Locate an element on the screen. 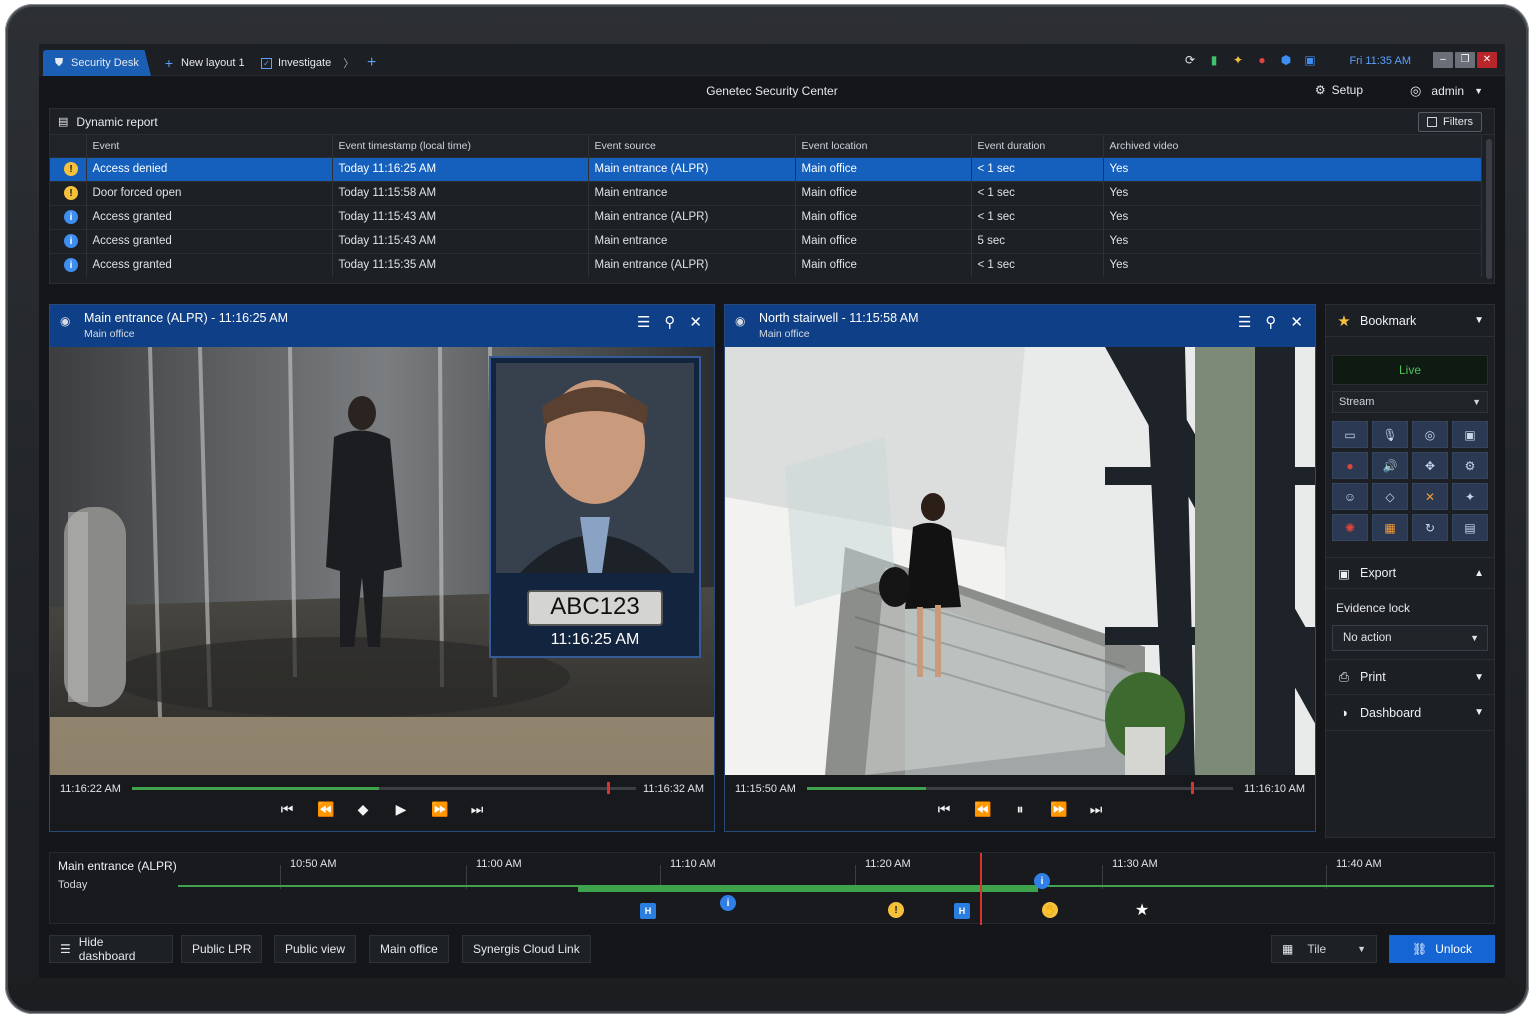  live-button: Live is located at coordinates (1410, 370).